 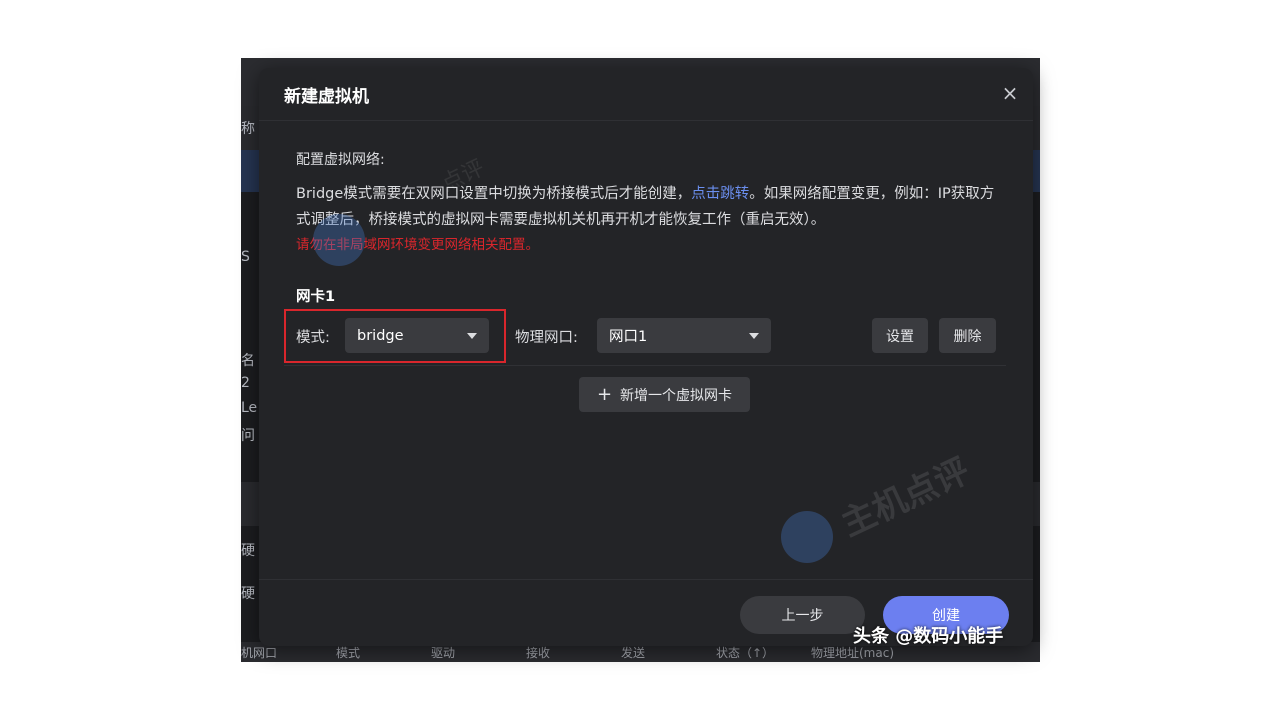 What do you see at coordinates (628, 337) in the screenshot?
I see `physical-port-value: 网口1` at bounding box center [628, 337].